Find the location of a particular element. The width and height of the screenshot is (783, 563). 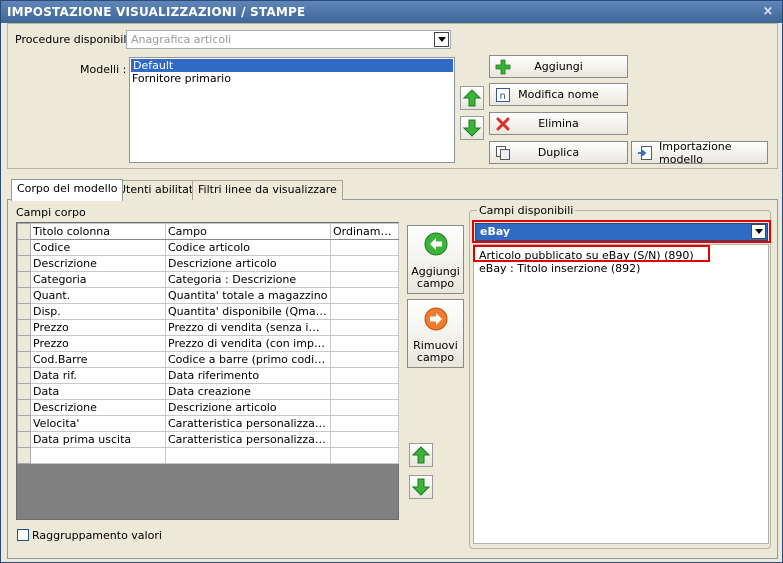

cell-campo: Prezzo di vendita (senza imposte) is located at coordinates (248, 327).